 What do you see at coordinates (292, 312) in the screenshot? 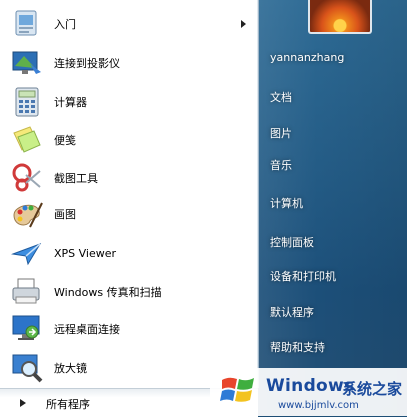
I see `right-item-default-programs: 默认程序` at bounding box center [292, 312].